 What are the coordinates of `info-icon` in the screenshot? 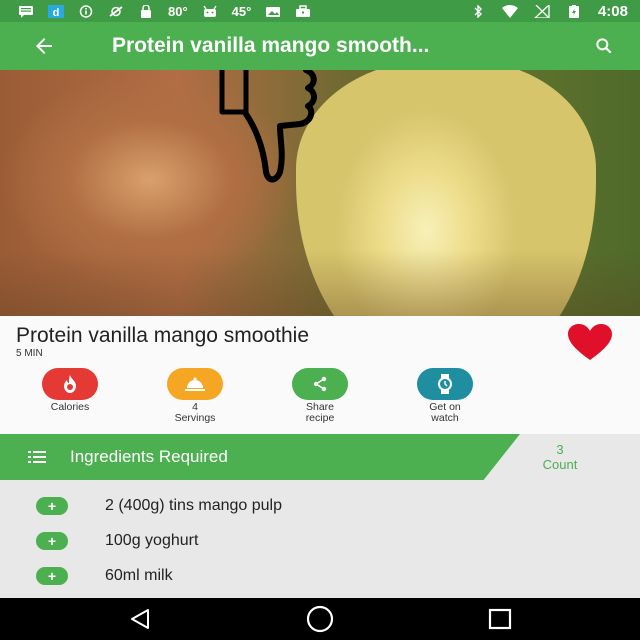 It's located at (86, 11).